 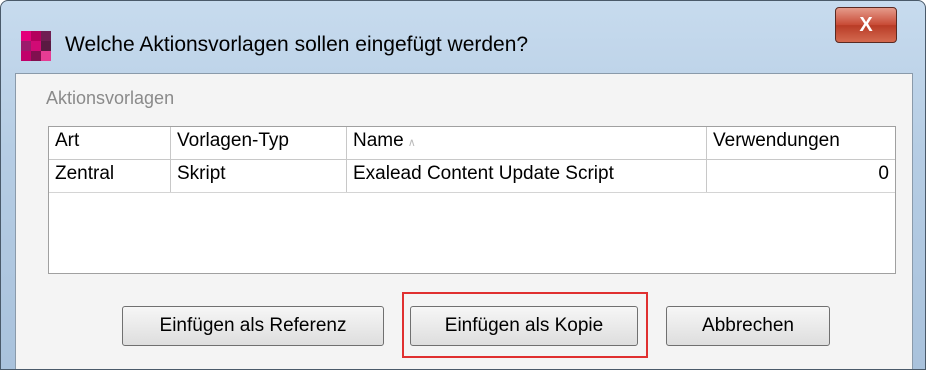 I want to click on cell-name: Exalead Content Update Script, so click(x=527, y=176).